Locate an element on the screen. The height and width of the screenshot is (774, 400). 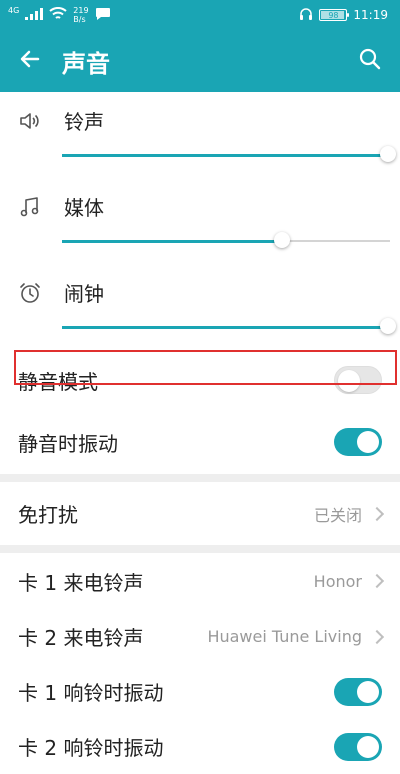
vibrate-on-silent-toggle is located at coordinates (358, 442).